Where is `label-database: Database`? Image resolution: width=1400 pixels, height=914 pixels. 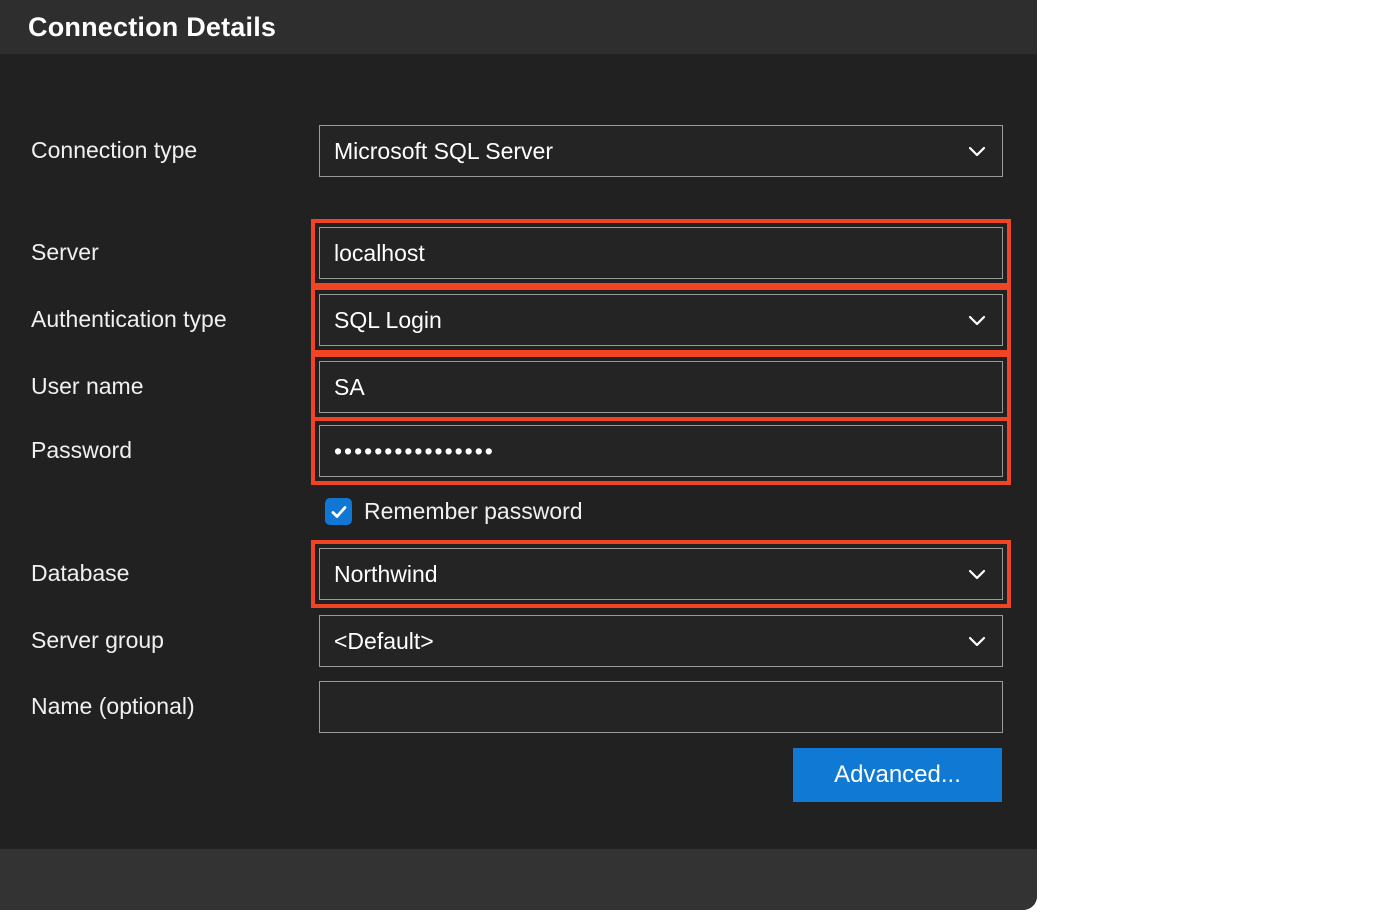 label-database: Database is located at coordinates (80, 573).